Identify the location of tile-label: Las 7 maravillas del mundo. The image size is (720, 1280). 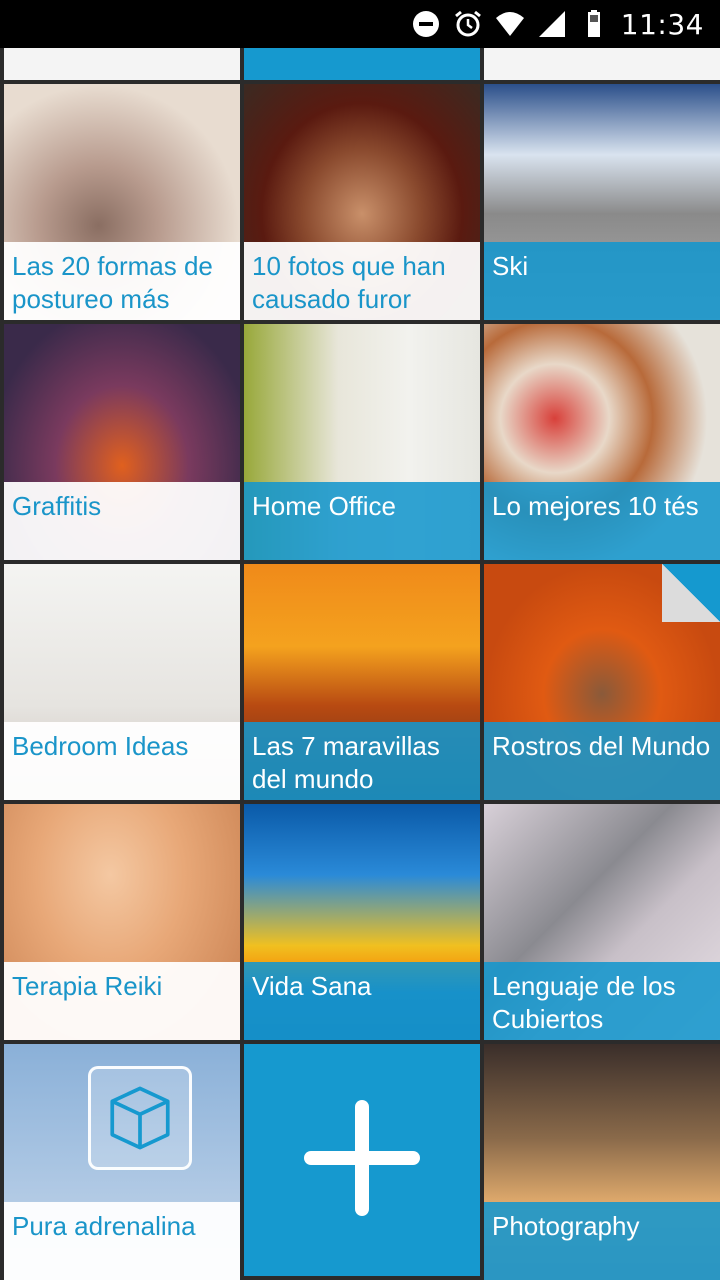
(362, 761).